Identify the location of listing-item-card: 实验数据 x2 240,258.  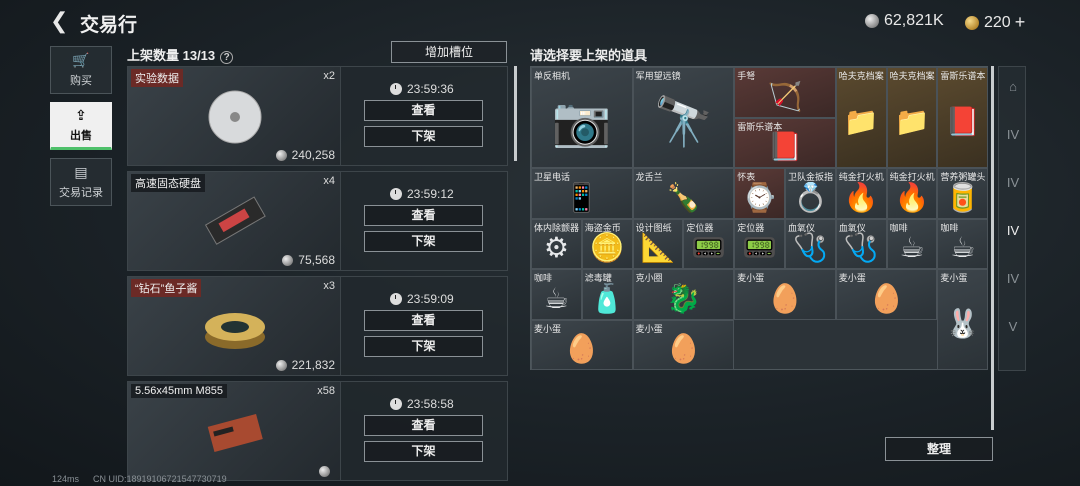
(234, 116).